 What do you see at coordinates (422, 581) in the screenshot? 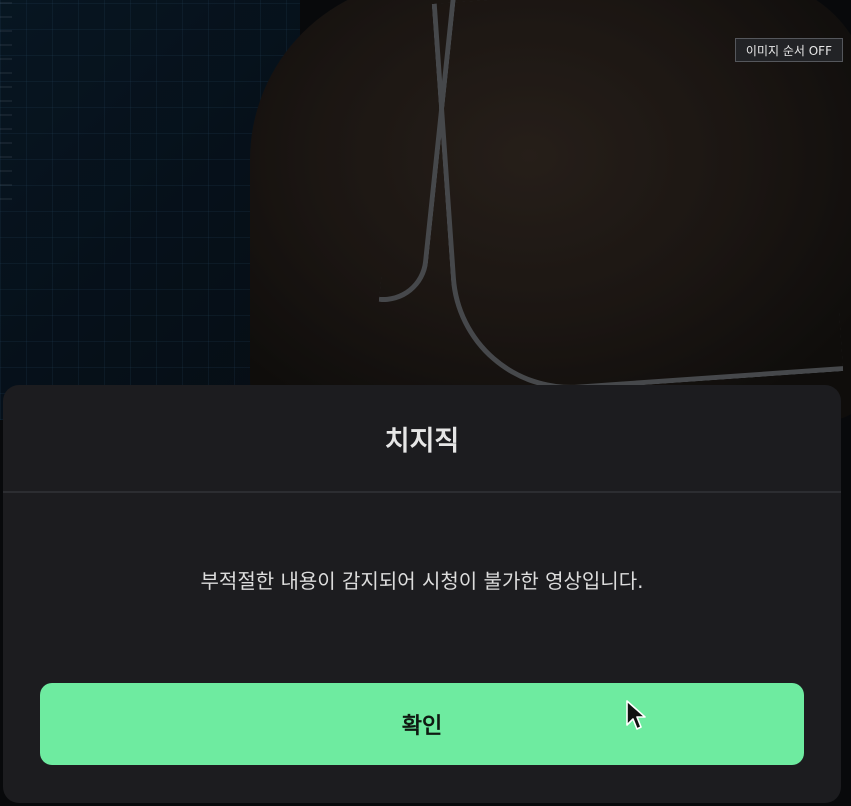
I see `modal-message: 부적절한 내용이 감지되어 시청이 불가한 영상입니다.` at bounding box center [422, 581].